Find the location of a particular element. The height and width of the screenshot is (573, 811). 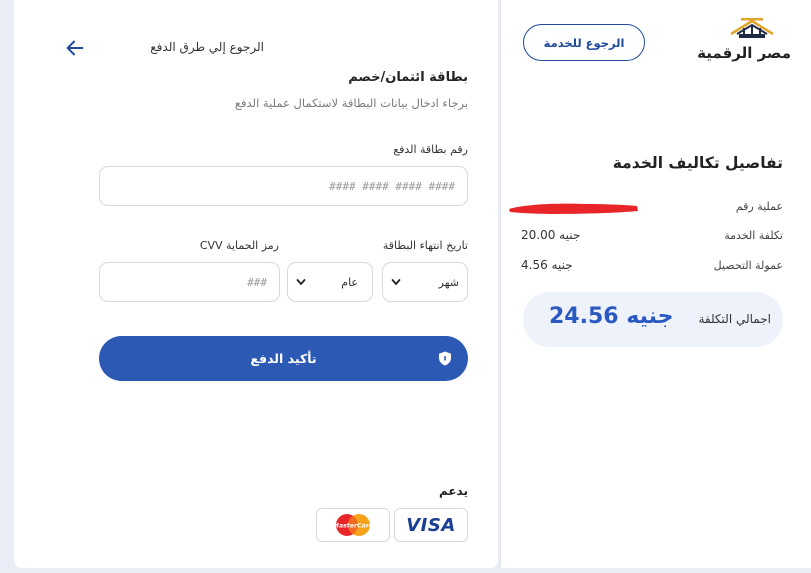

collection-fee-value: 4.56 جنيه is located at coordinates (547, 265).